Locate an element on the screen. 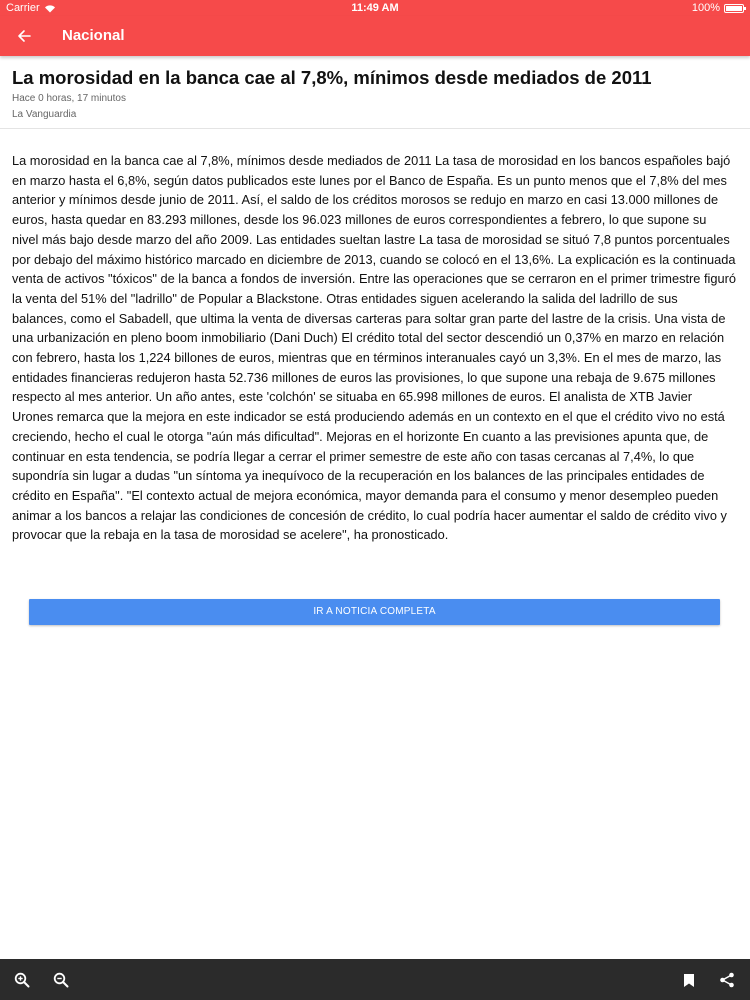  section-title: Nacional is located at coordinates (93, 35).